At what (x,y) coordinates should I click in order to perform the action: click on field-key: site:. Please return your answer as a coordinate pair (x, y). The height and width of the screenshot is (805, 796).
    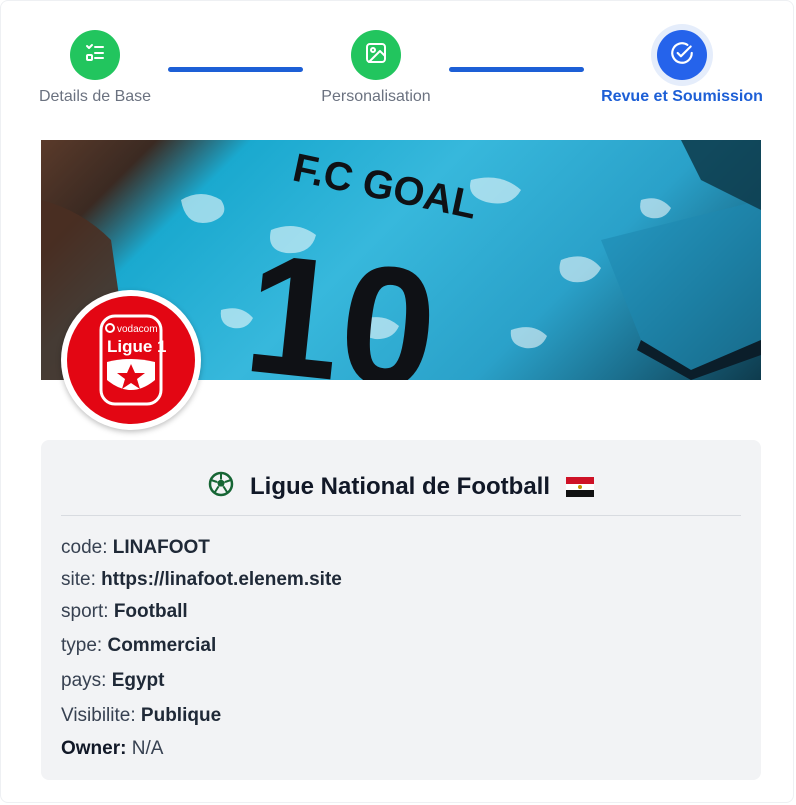
    Looking at the image, I should click on (78, 579).